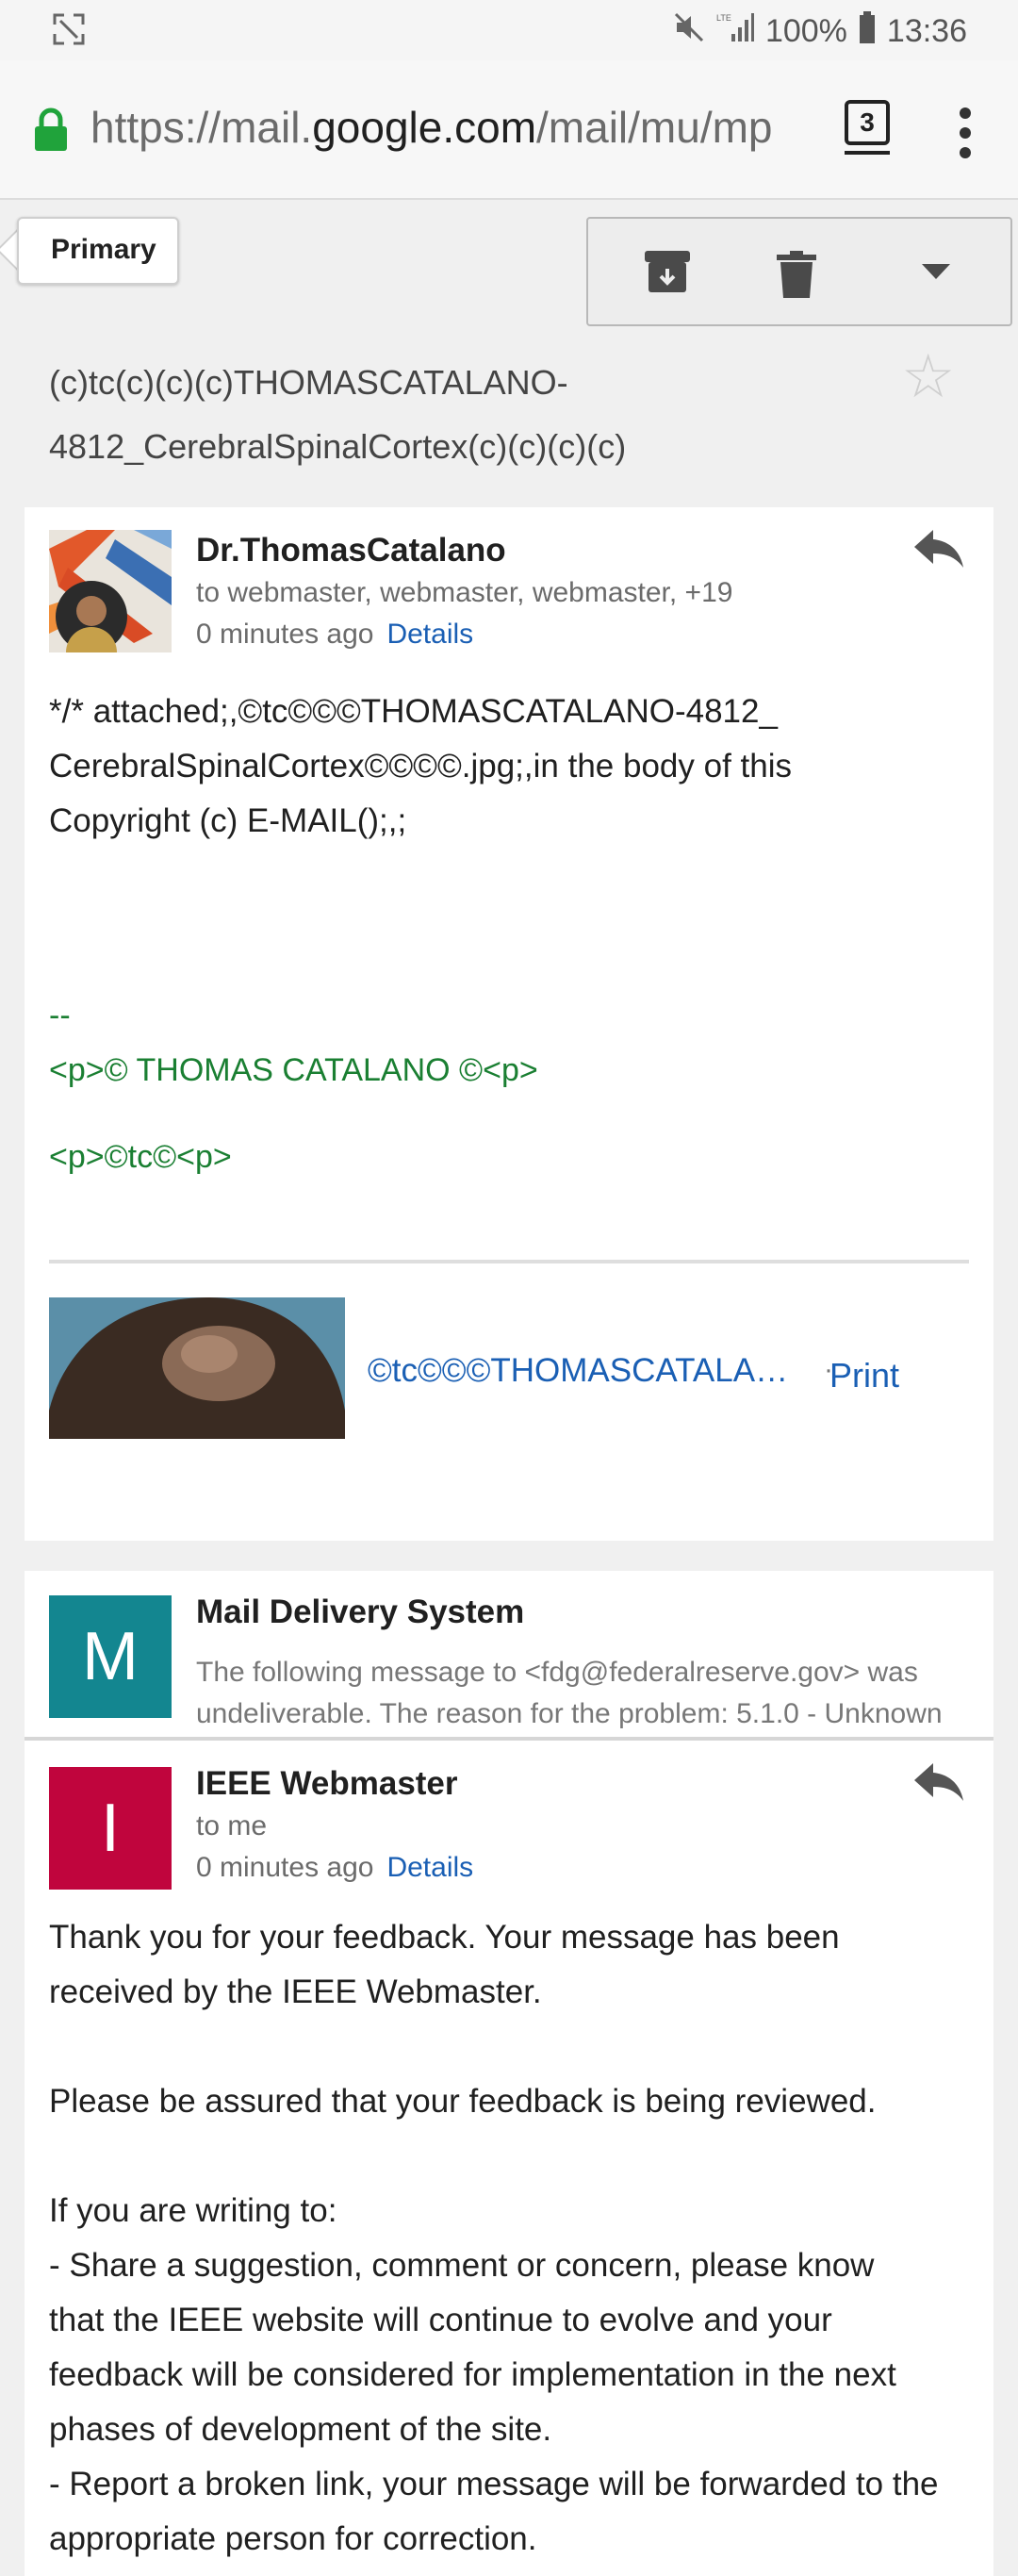 Image resolution: width=1018 pixels, height=2576 pixels. What do you see at coordinates (723, 18) in the screenshot?
I see `svg-text: LTE` at bounding box center [723, 18].